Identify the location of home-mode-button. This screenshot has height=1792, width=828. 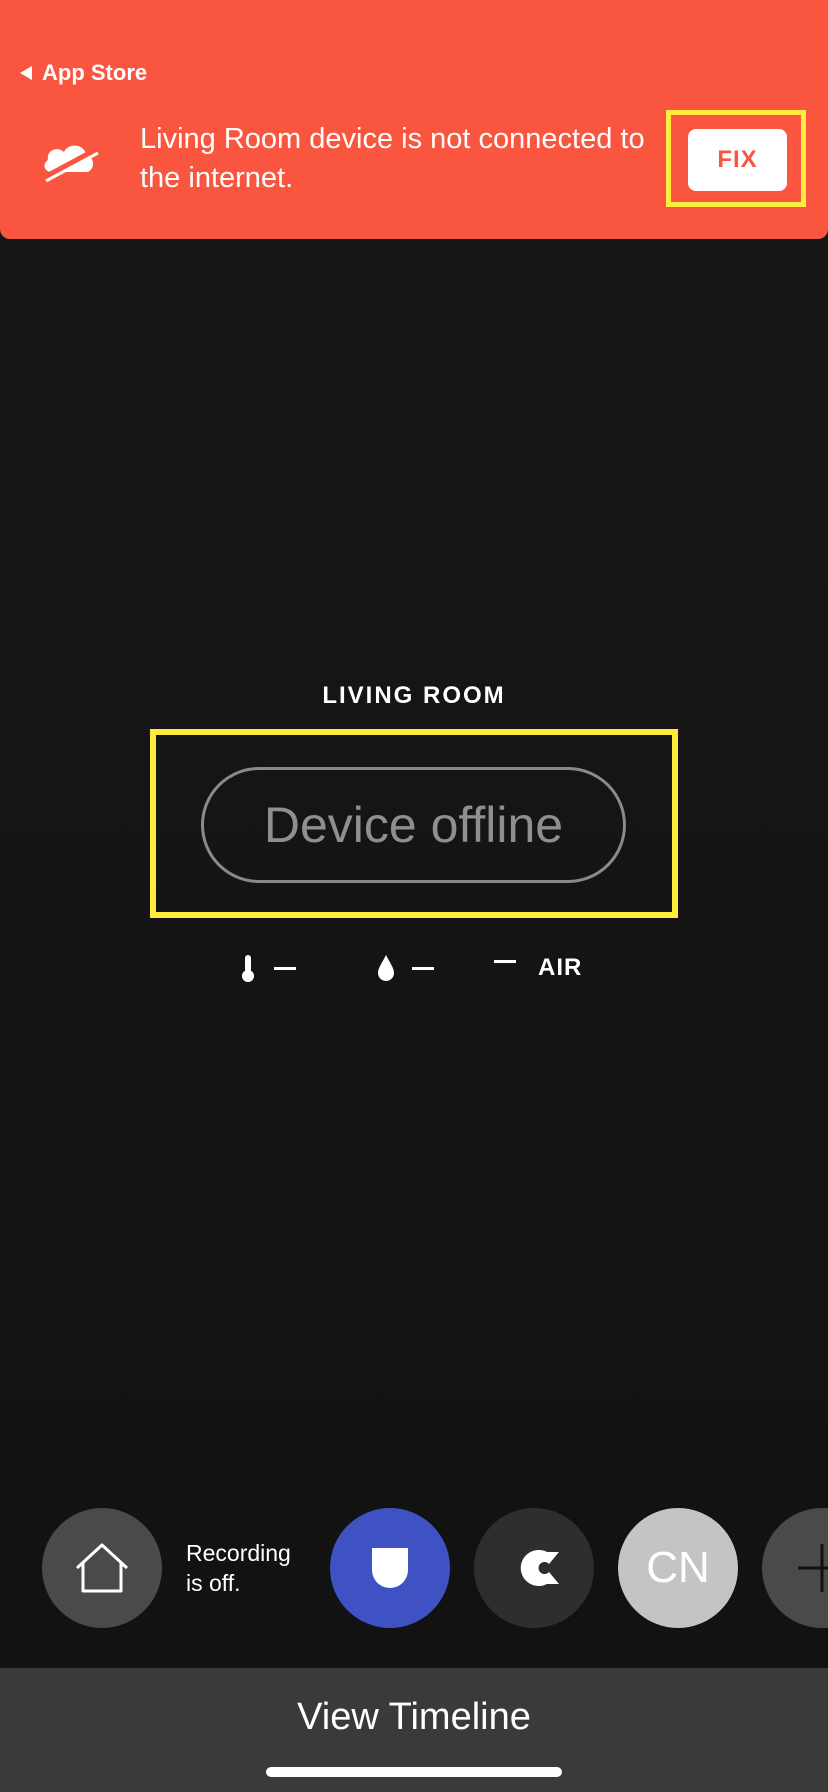
(102, 1568).